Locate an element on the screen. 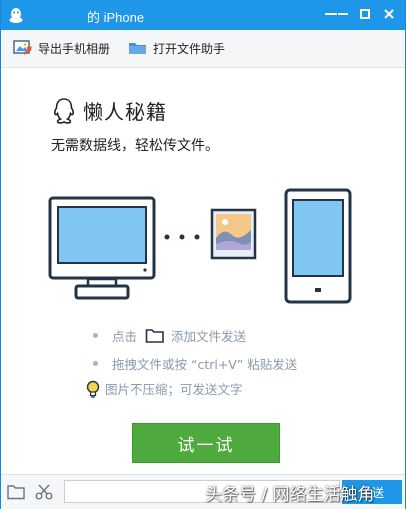 The image size is (406, 509). phone-icon is located at coordinates (318, 246).